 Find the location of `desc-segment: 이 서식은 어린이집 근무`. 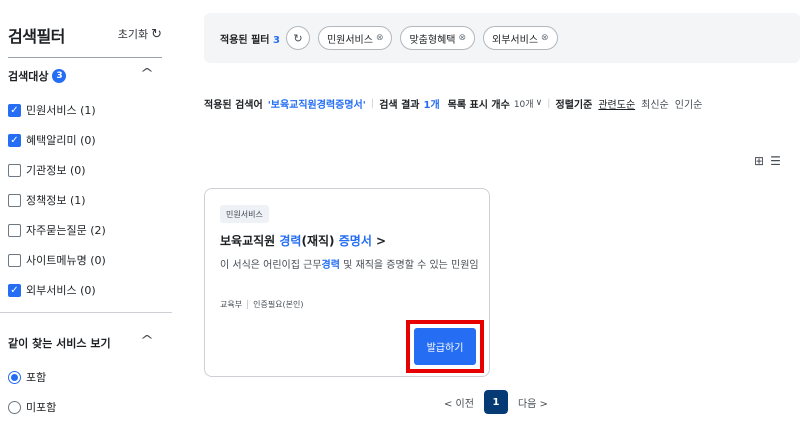

desc-segment: 이 서식은 어린이집 근무 is located at coordinates (271, 265).